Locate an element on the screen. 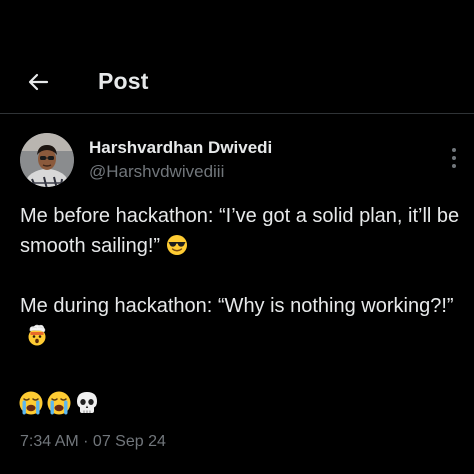 Image resolution: width=474 pixels, height=474 pixels. avatar is located at coordinates (47, 160).